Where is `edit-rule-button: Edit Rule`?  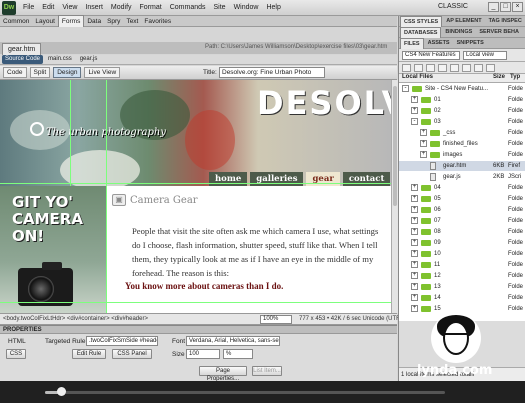
edit-rule-button: Edit Rule is located at coordinates (89, 354).